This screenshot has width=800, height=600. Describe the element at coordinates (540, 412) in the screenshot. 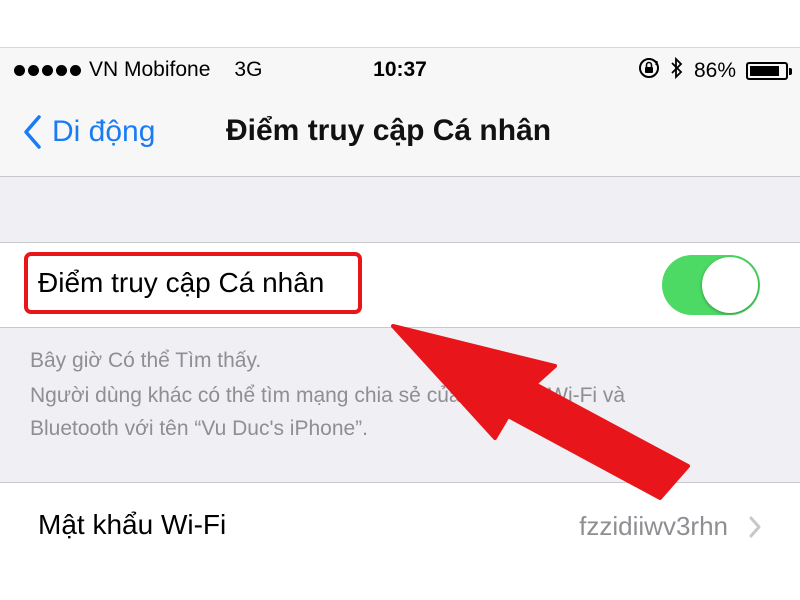

I see `red-arrow-annotation` at that location.